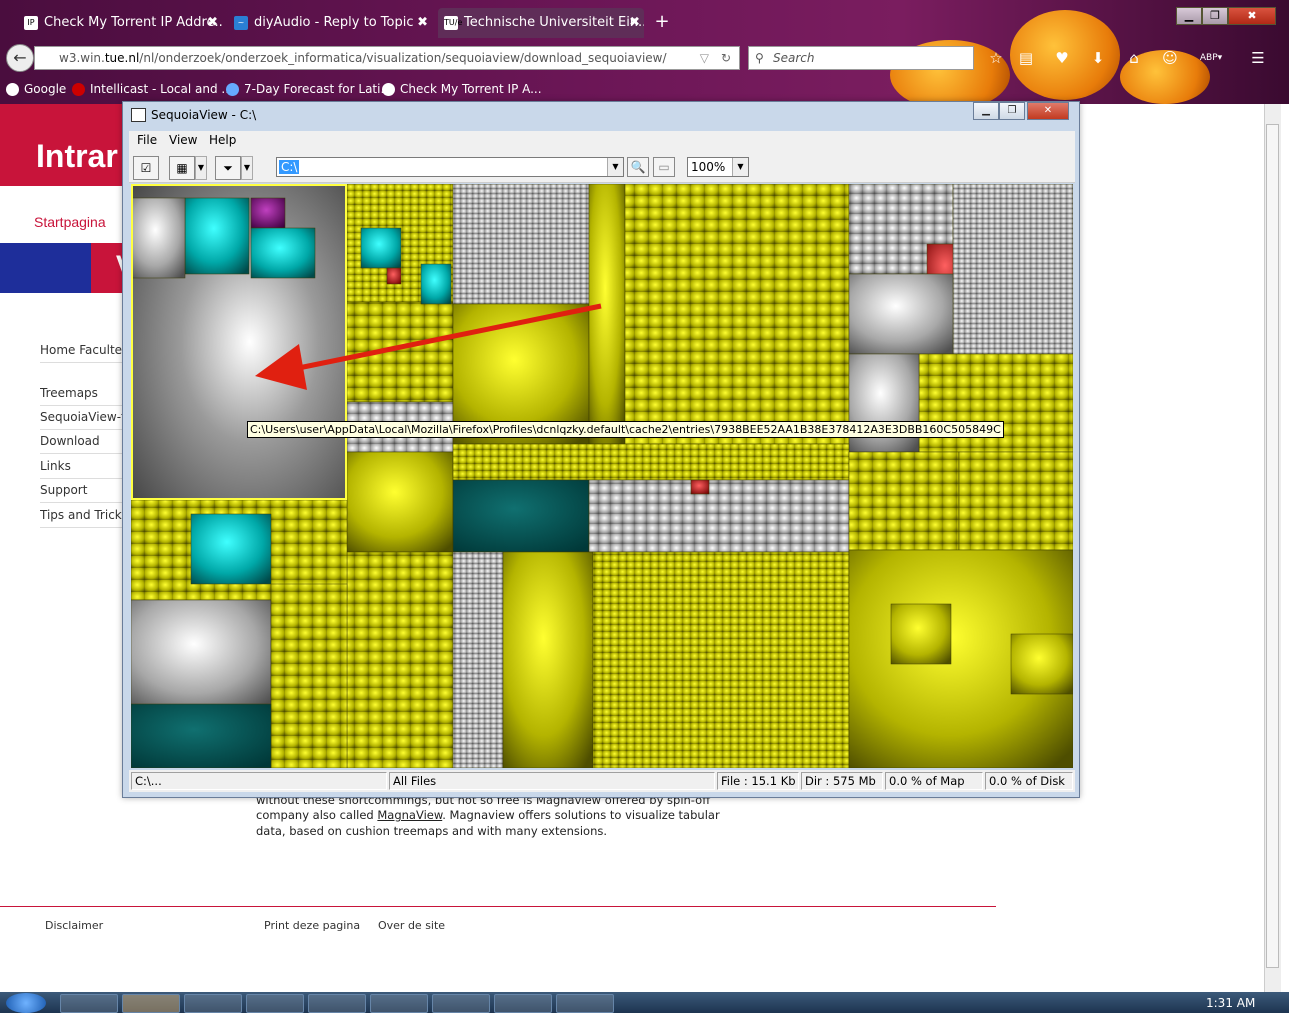 This screenshot has width=1289, height=1013. I want to click on adblock-icon: ABP▾, so click(1211, 58).